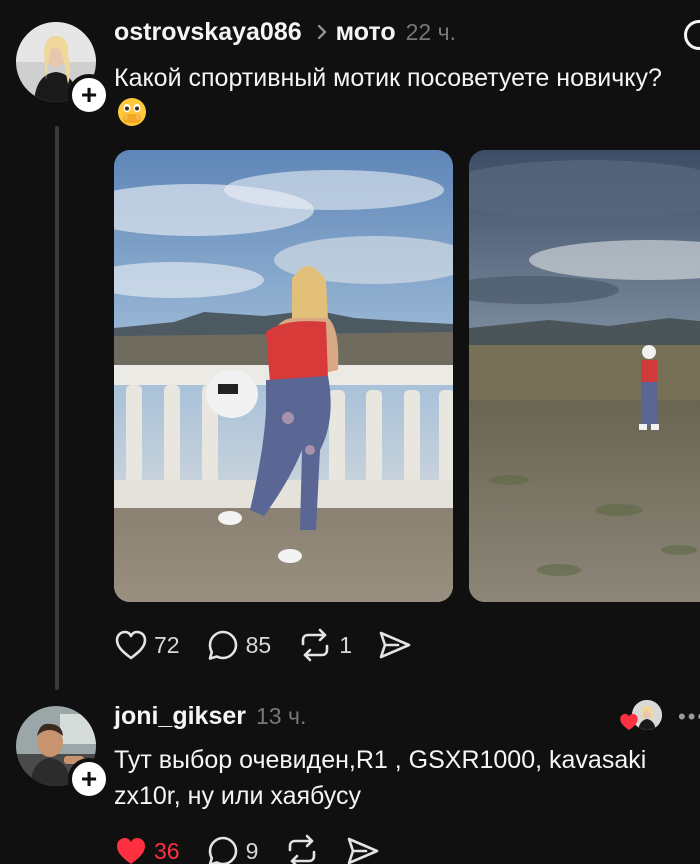 This screenshot has height=864, width=700. I want to click on reply-share-button, so click(363, 849).